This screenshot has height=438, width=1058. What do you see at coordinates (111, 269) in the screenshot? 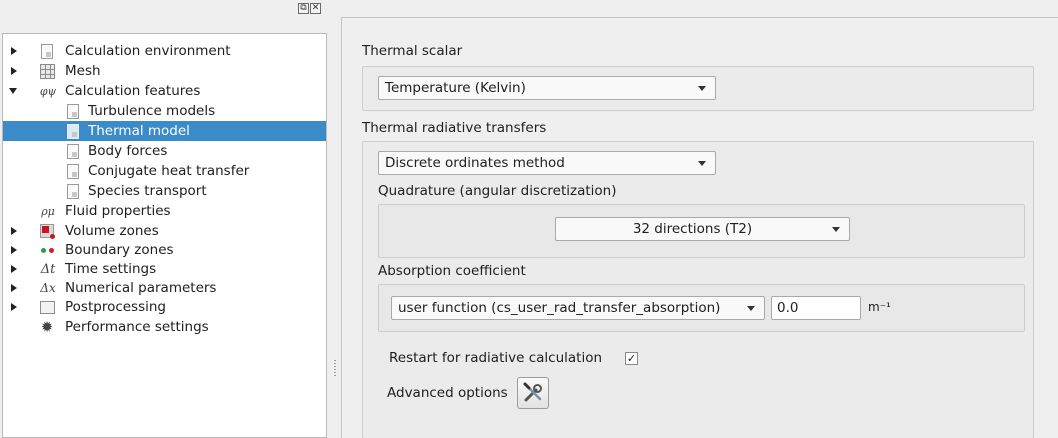
I see `tree-item-label: Time settings` at bounding box center [111, 269].